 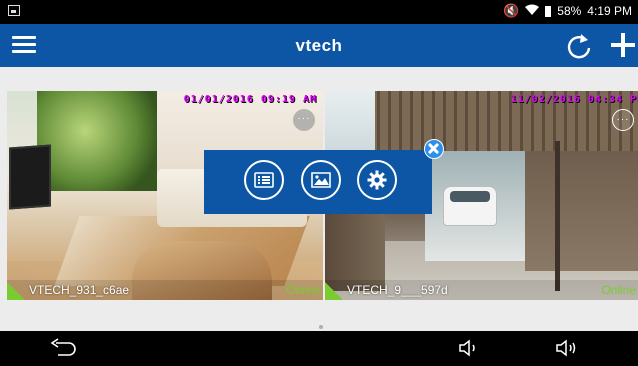 What do you see at coordinates (568, 348) in the screenshot?
I see `volume-up-icon` at bounding box center [568, 348].